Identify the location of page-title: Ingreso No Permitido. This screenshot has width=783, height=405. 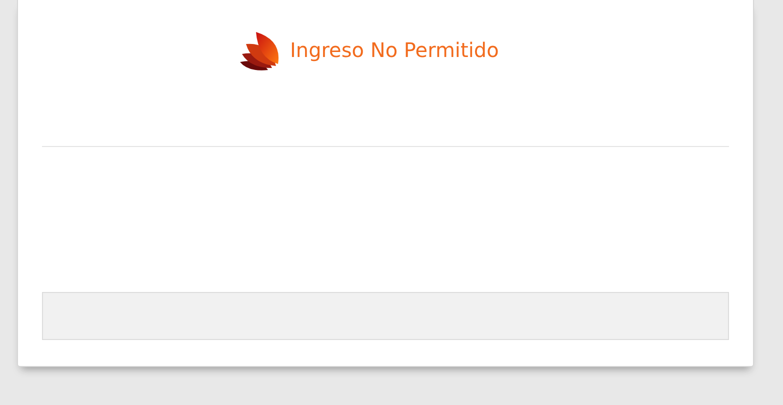
(394, 50).